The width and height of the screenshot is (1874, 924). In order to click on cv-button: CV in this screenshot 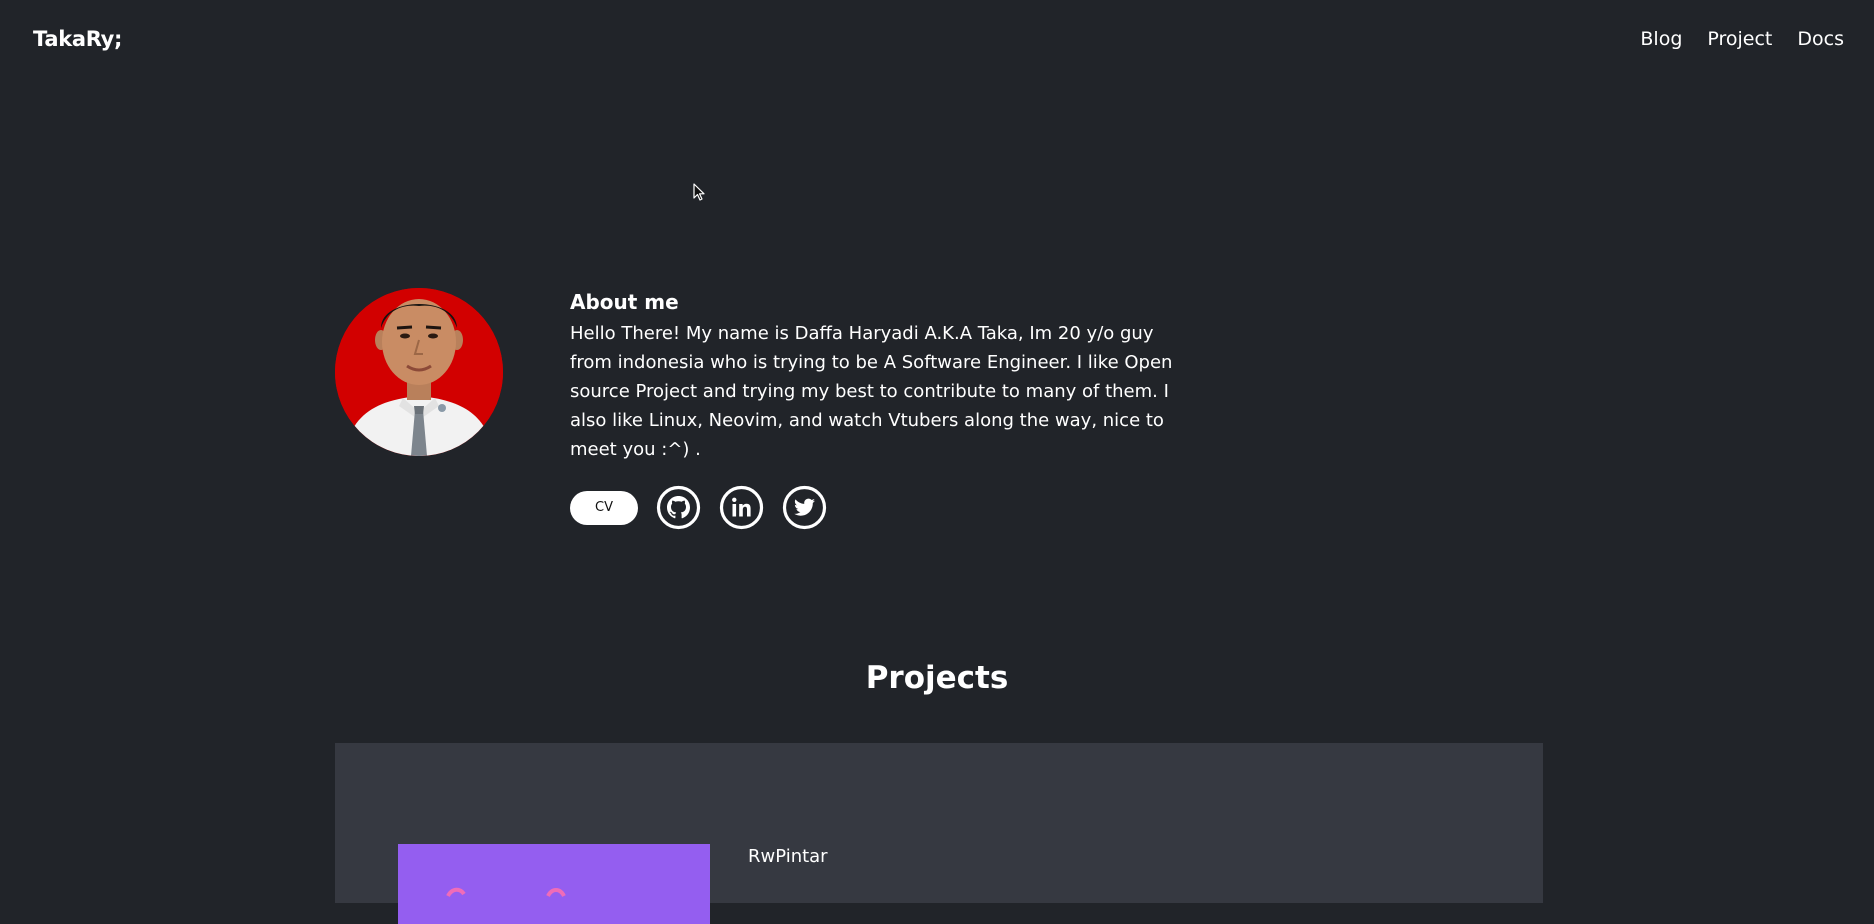, I will do `click(604, 507)`.